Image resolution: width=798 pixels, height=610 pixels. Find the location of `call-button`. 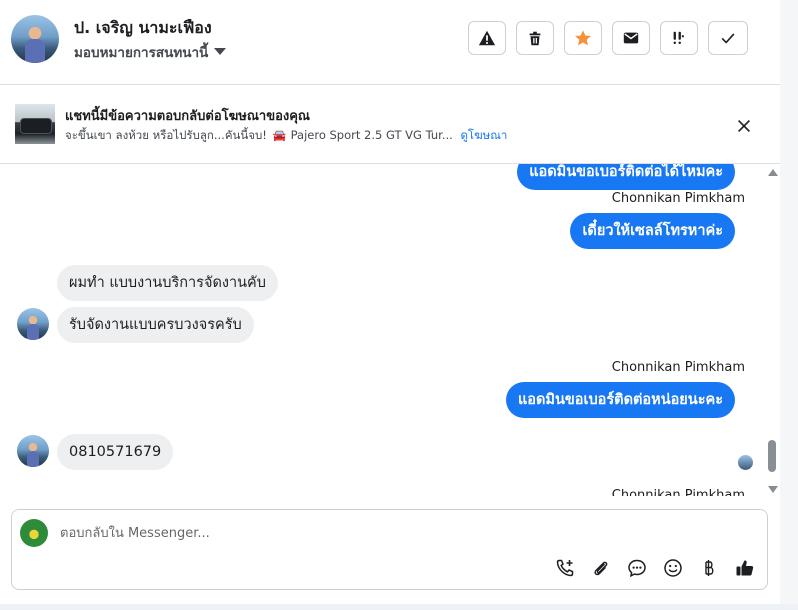

call-button is located at coordinates (565, 568).